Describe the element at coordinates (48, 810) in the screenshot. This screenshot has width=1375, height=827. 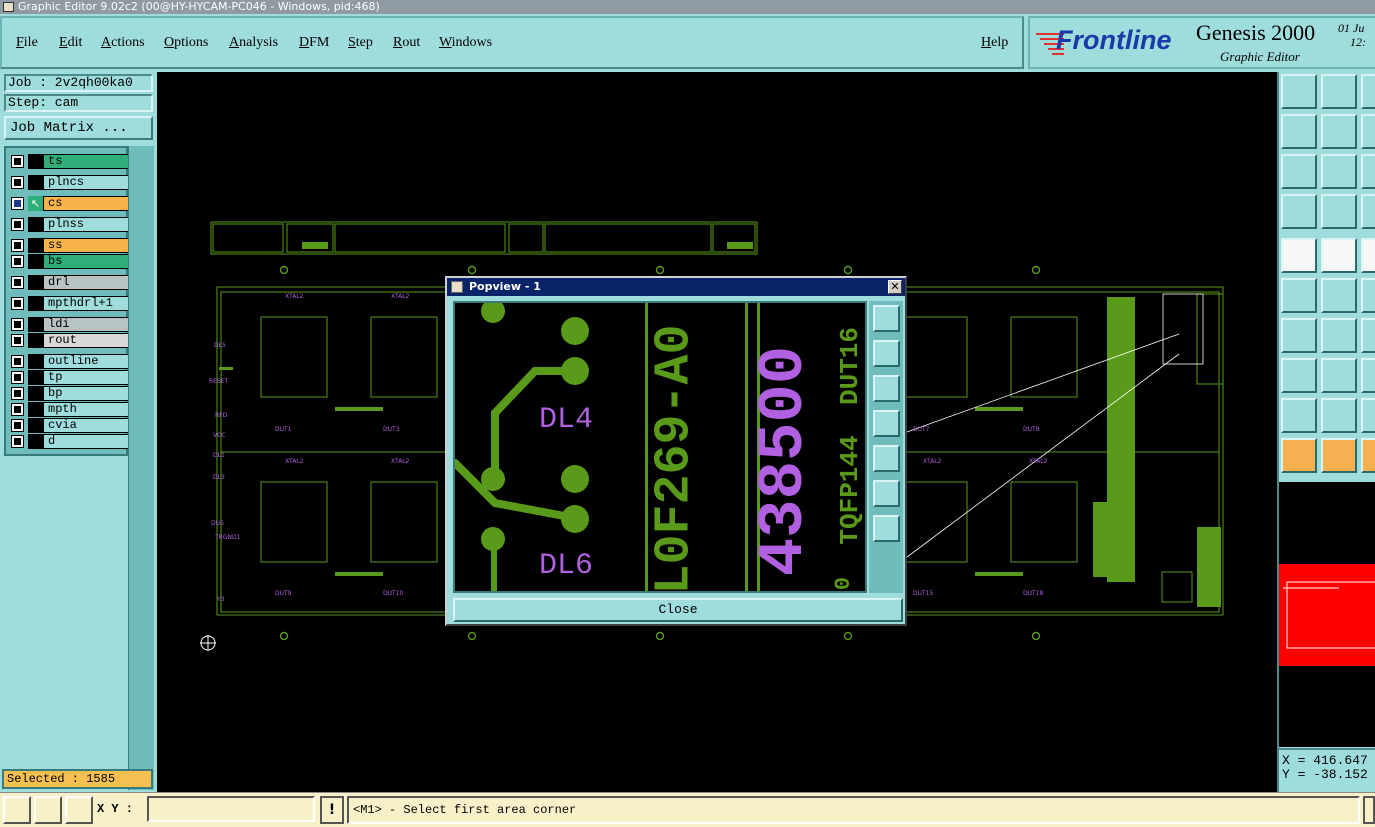
I see `angle-mode-icon` at that location.